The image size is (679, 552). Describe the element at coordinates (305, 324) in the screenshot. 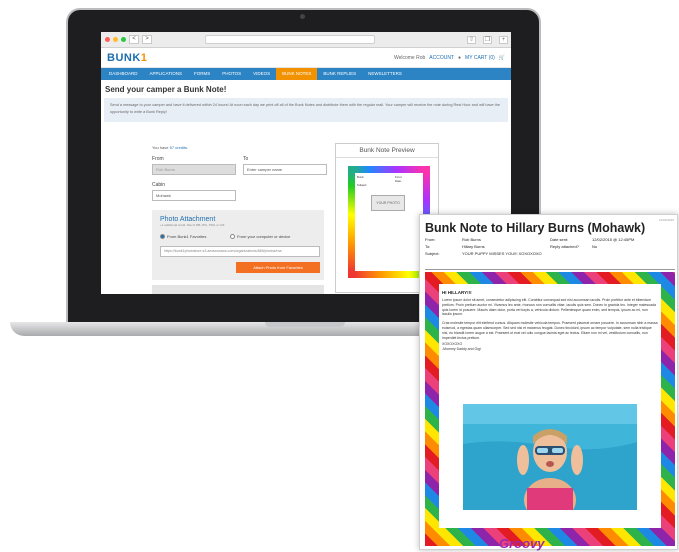

I see `laptop-notch` at that location.